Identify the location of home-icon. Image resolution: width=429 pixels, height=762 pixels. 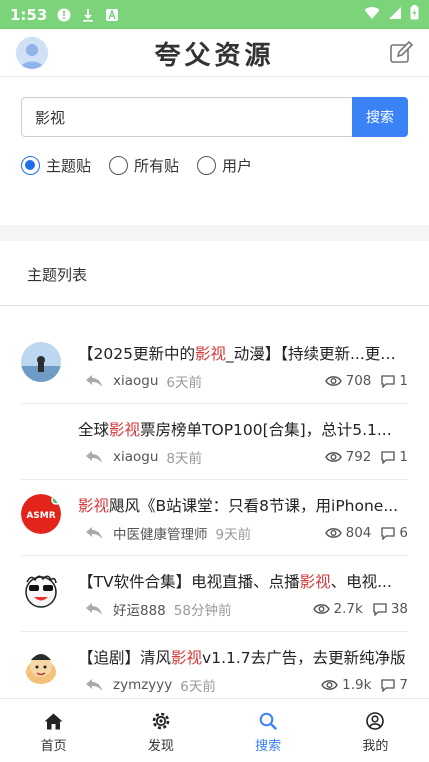
(54, 721).